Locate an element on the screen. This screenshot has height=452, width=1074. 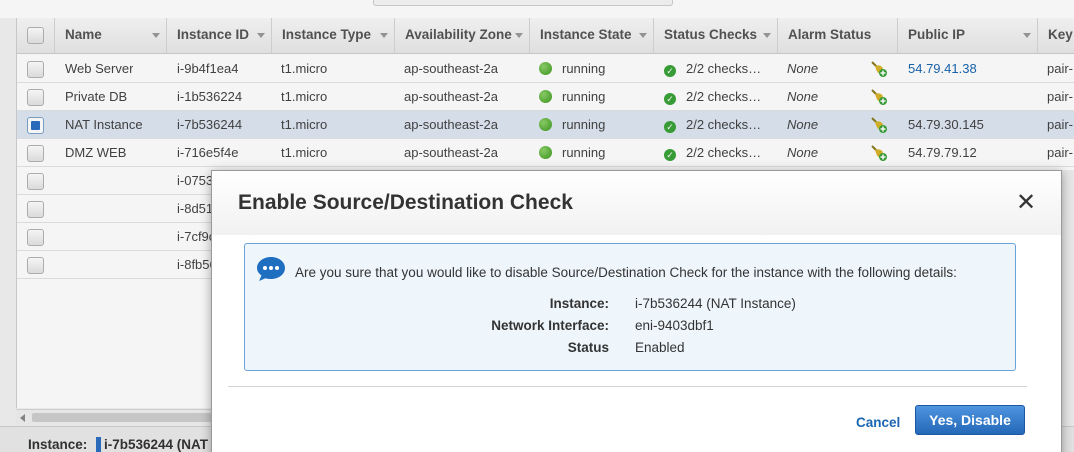
yes-disable-button: Yes, Disable is located at coordinates (970, 420).